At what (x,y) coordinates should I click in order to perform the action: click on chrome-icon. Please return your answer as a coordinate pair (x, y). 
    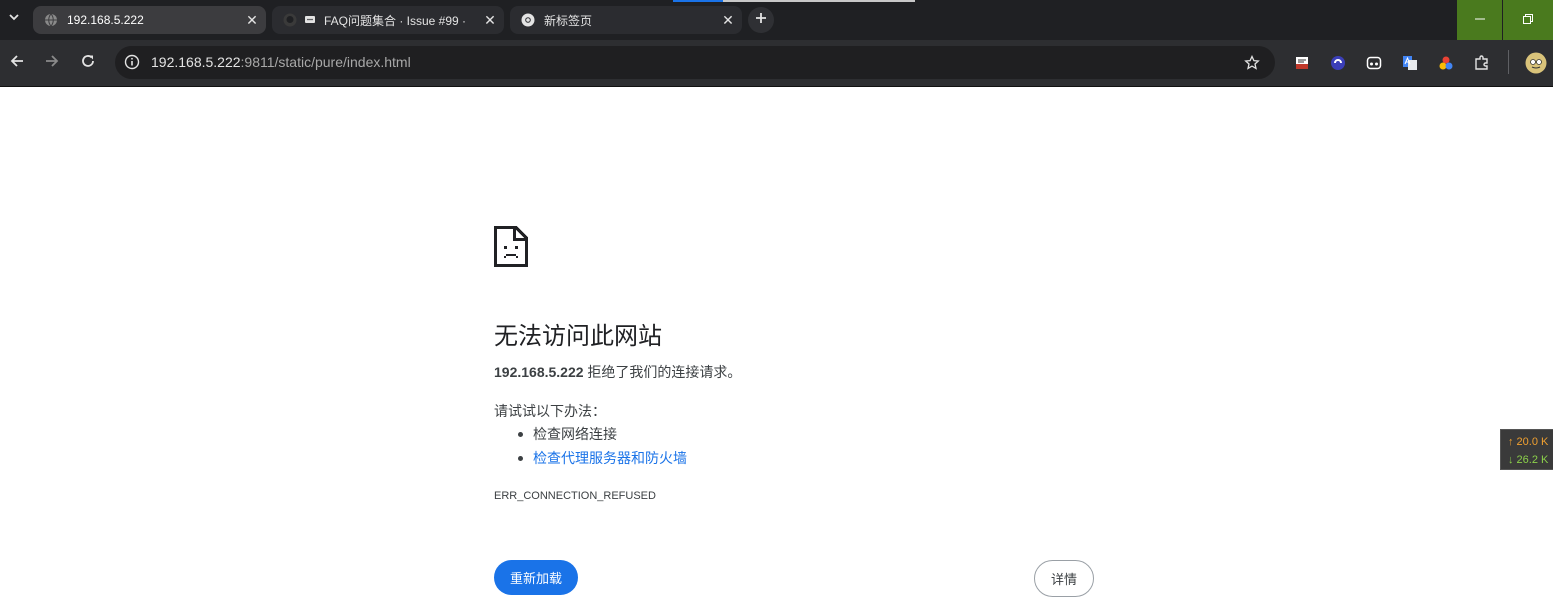
    Looking at the image, I should click on (528, 20).